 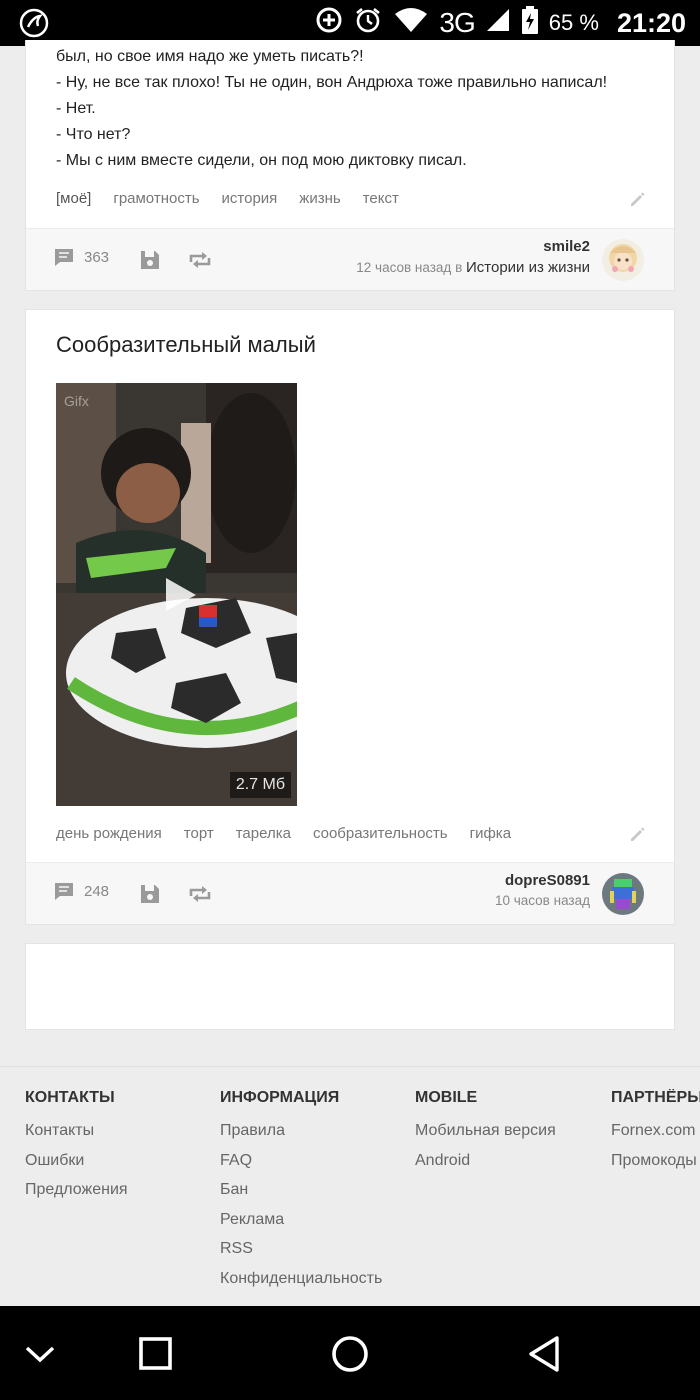 What do you see at coordinates (573, 22) in the screenshot?
I see `battery-percent: 65 %` at bounding box center [573, 22].